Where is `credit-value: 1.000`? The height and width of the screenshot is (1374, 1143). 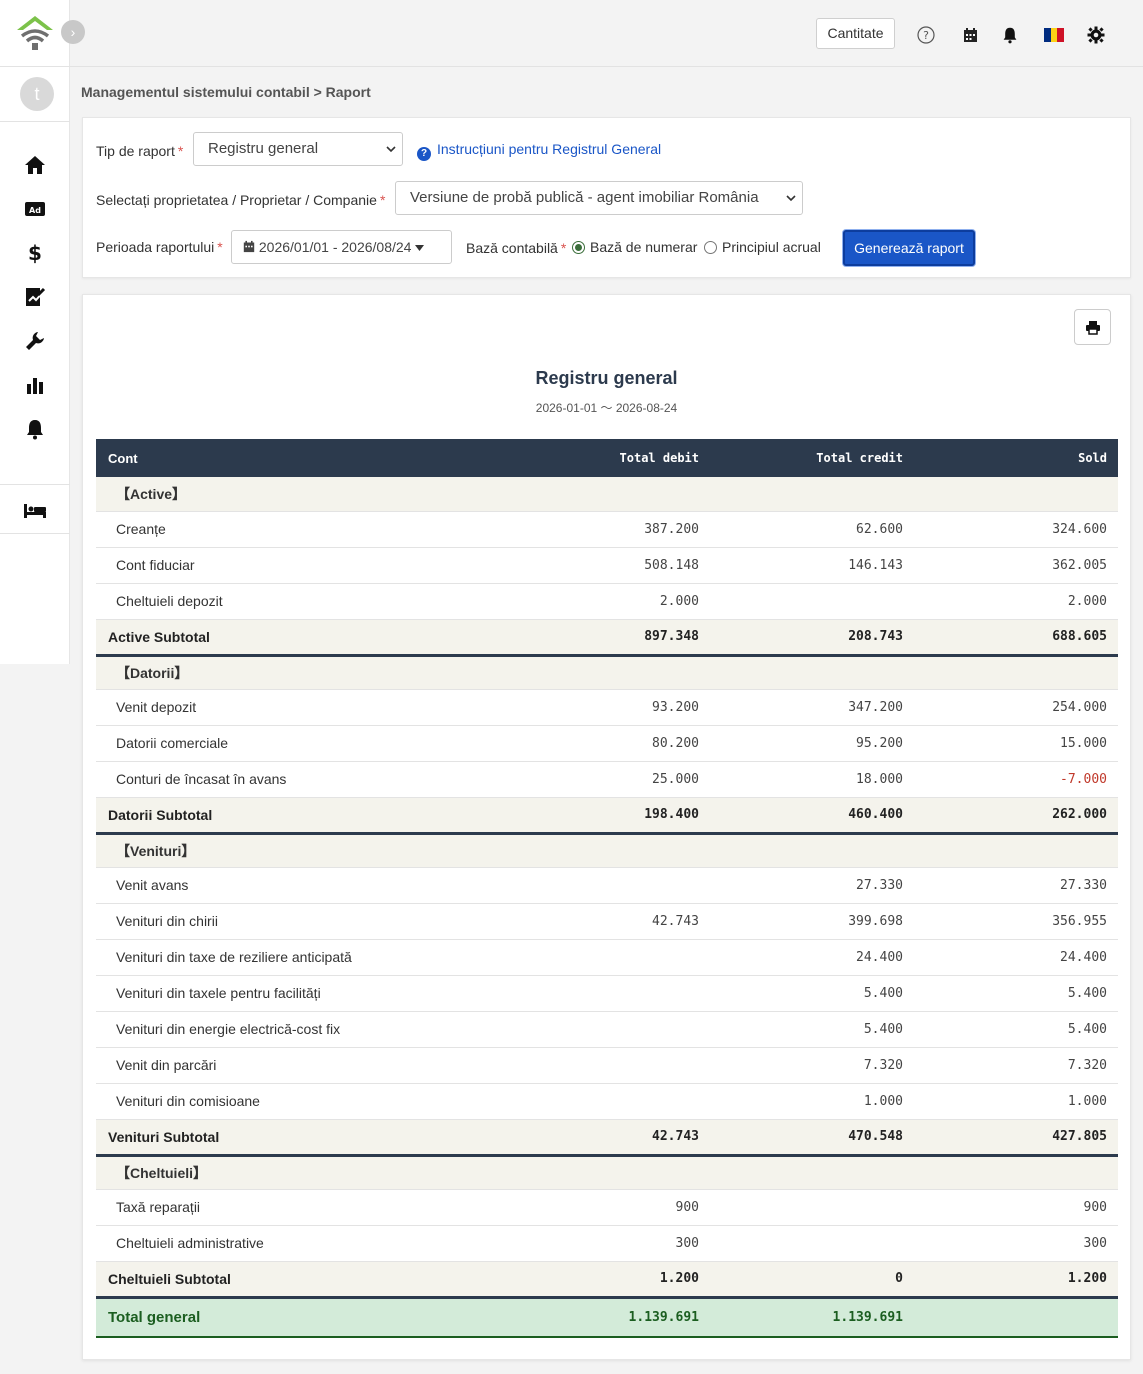 credit-value: 1.000 is located at coordinates (812, 1101).